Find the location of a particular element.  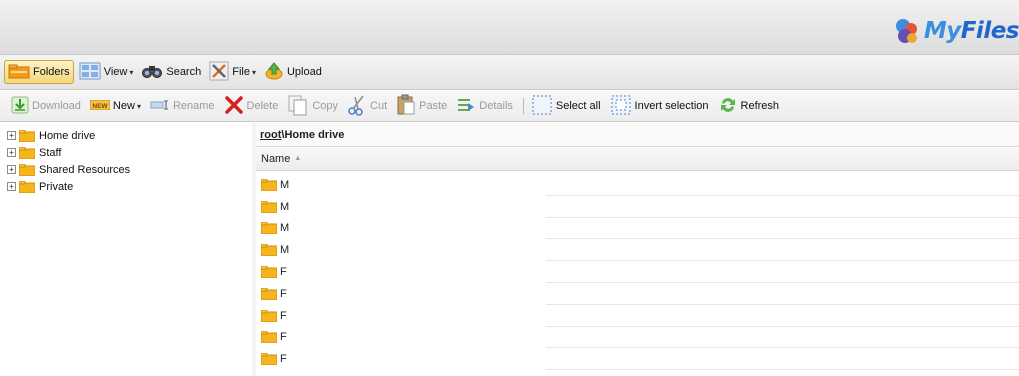

tree-item-label: Home drive is located at coordinates (67, 135).